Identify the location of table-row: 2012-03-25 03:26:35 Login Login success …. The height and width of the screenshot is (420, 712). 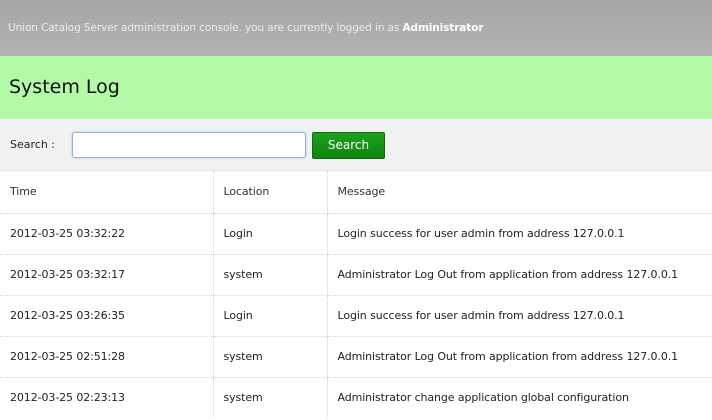
(356, 316).